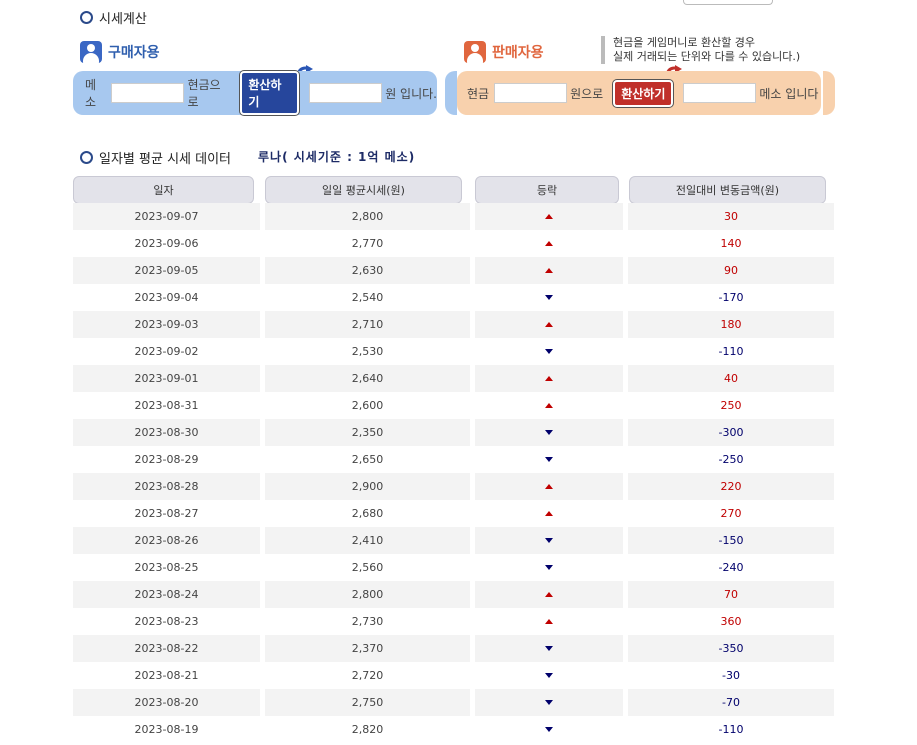 The image size is (917, 745). Describe the element at coordinates (166, 216) in the screenshot. I see `date-cell: 2023-09-07` at that location.